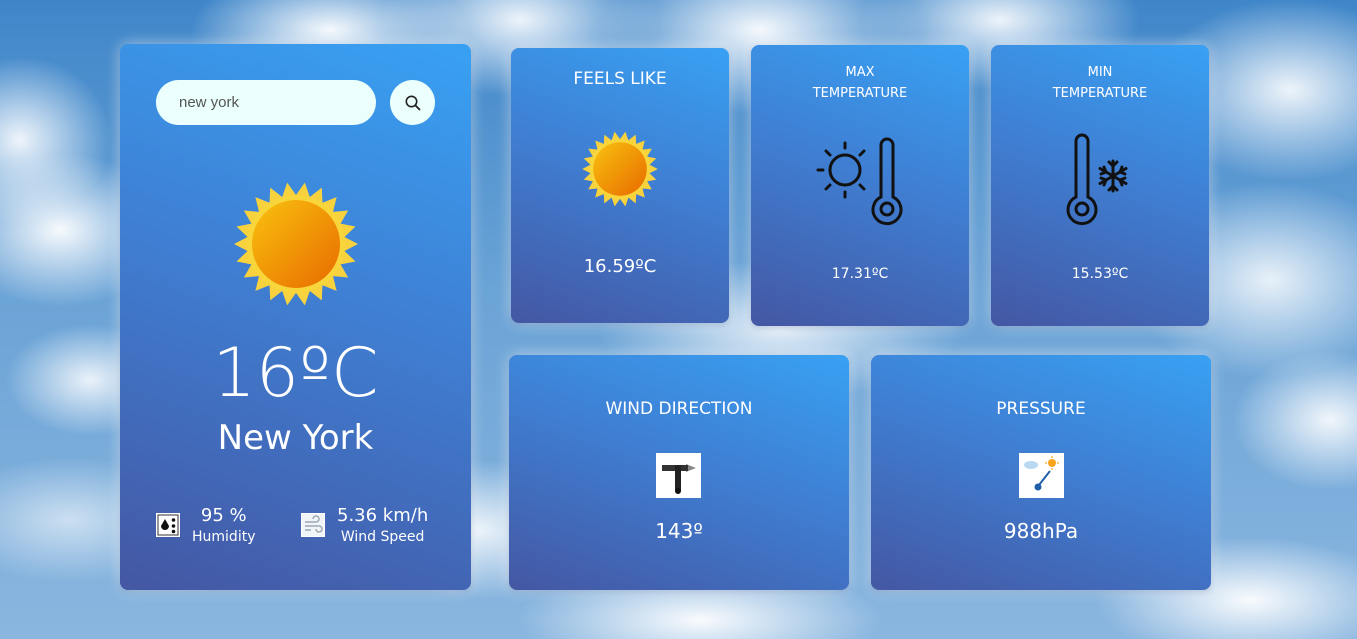 This screenshot has width=1357, height=639. Describe the element at coordinates (1041, 475) in the screenshot. I see `barometer-icon` at that location.